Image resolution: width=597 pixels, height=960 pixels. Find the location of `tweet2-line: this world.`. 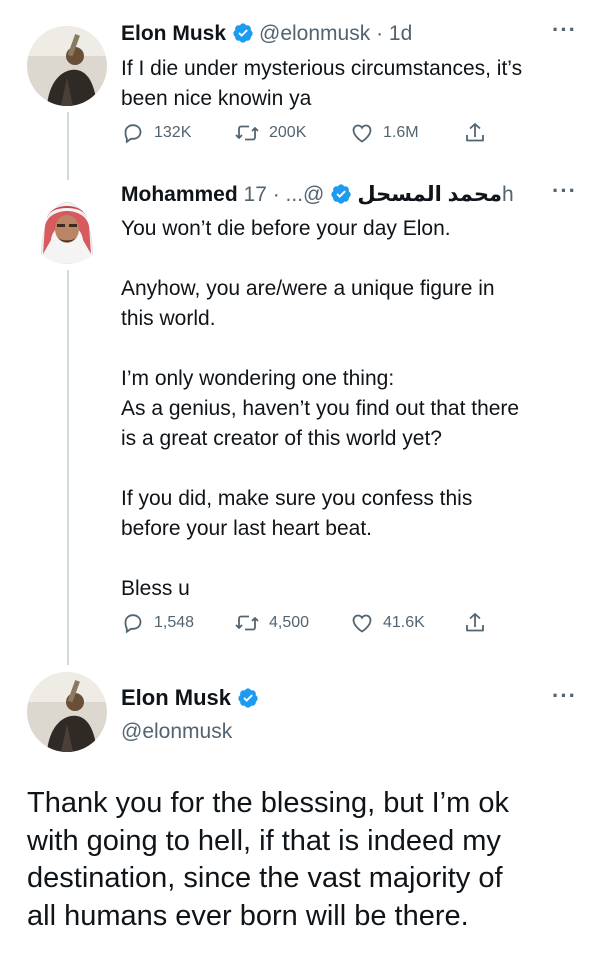

tweet2-line: this world. is located at coordinates (168, 318).